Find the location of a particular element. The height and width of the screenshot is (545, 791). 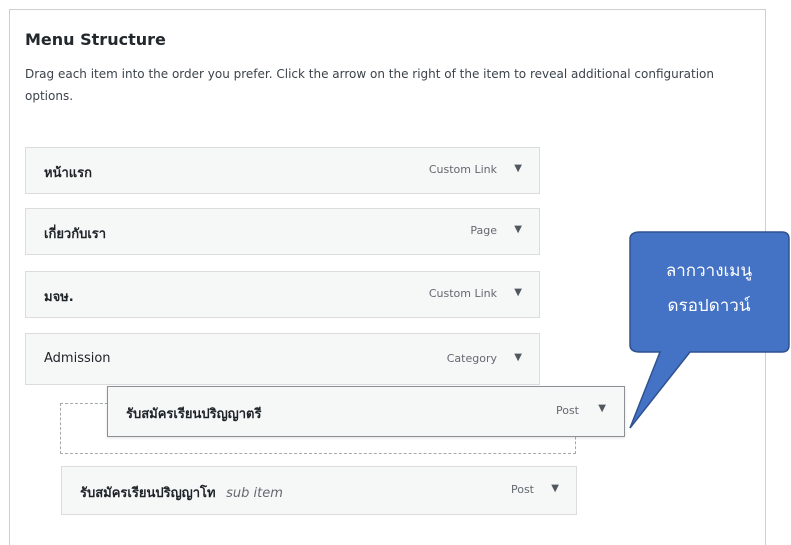

menu-item-label: เกี่ยวกับเรา is located at coordinates (75, 234).